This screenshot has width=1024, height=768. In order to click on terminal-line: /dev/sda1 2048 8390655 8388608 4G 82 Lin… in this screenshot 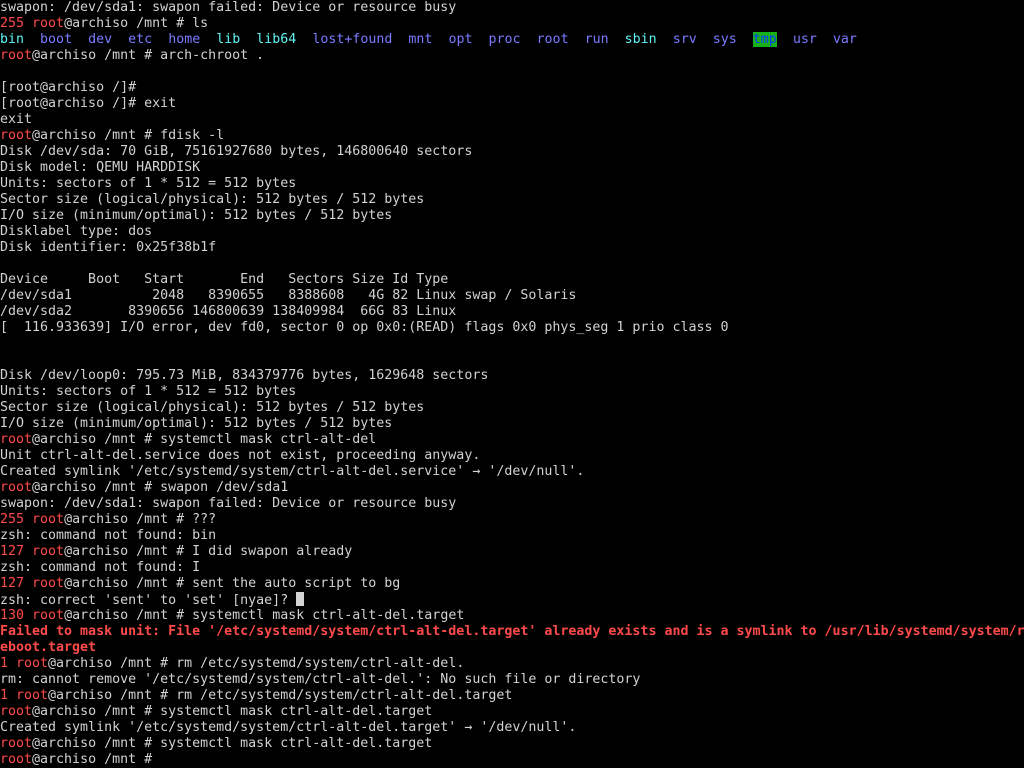, I will do `click(512, 296)`.